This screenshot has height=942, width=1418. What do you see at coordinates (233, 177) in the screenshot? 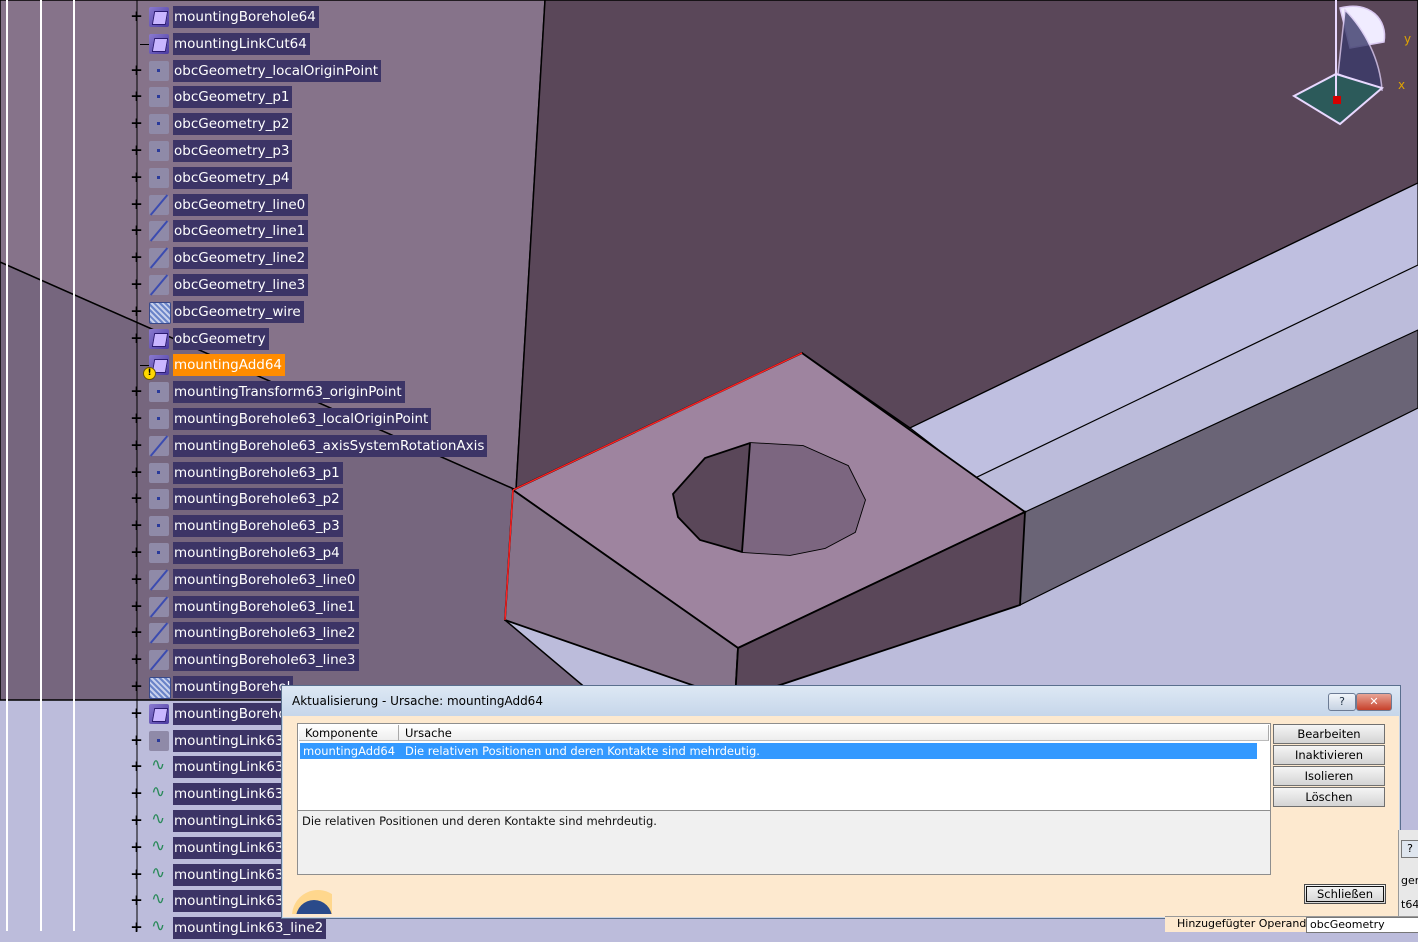
I see `tree-node-label: obcGeometry_p4` at bounding box center [233, 177].